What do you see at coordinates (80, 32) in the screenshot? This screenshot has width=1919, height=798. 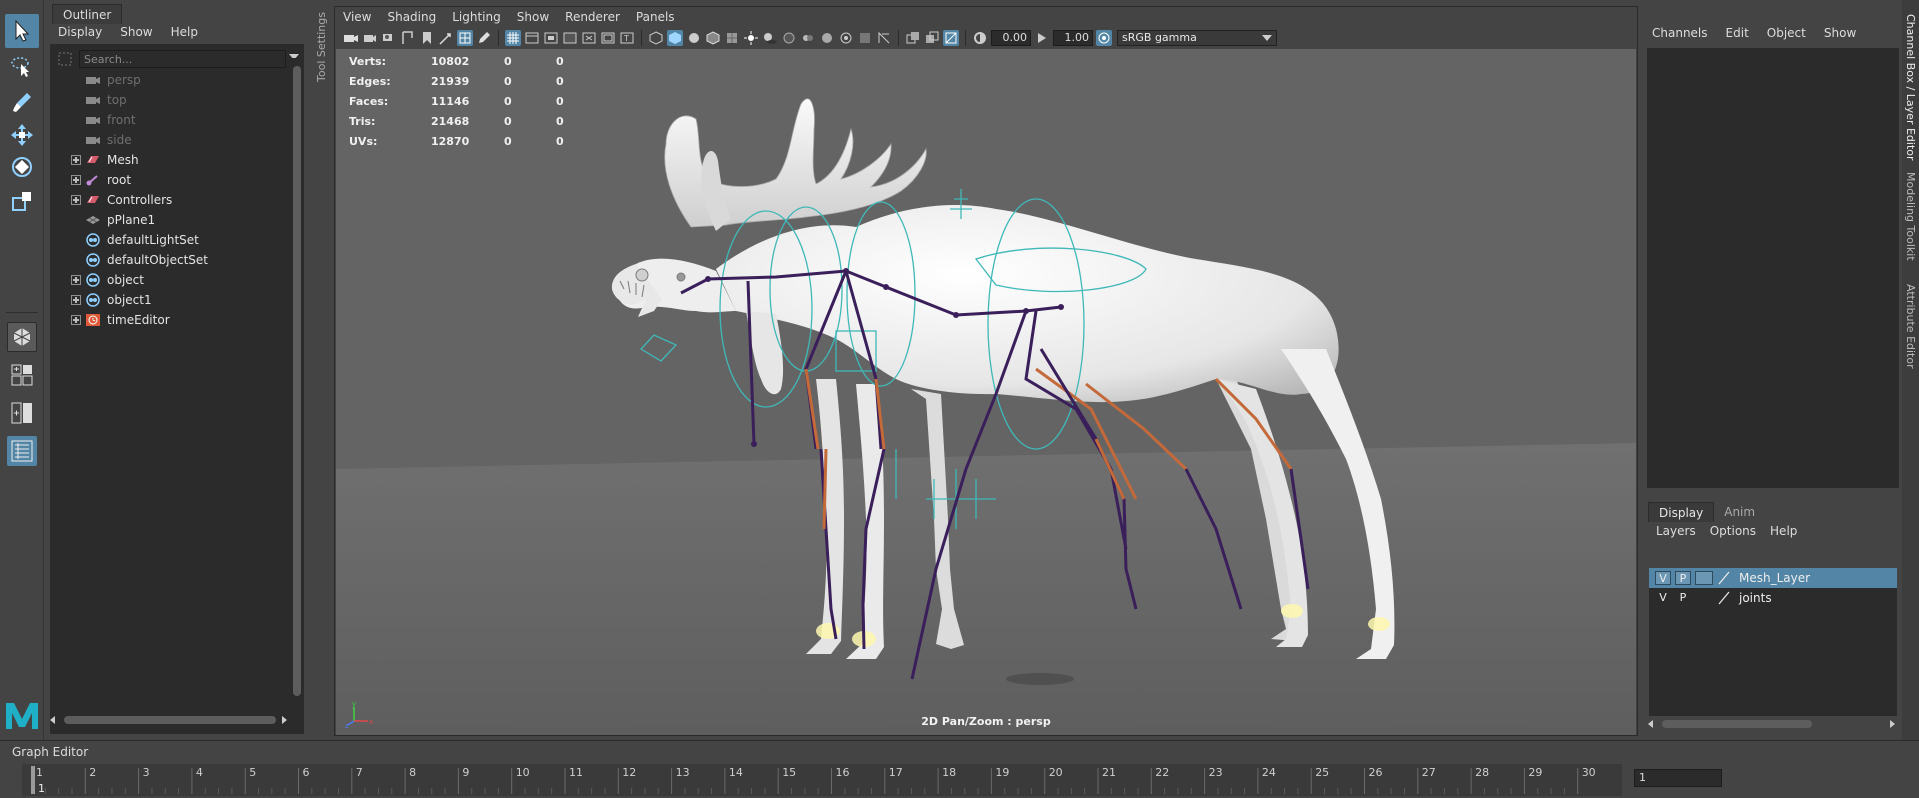 I see `outliner-menu-display: Display` at bounding box center [80, 32].